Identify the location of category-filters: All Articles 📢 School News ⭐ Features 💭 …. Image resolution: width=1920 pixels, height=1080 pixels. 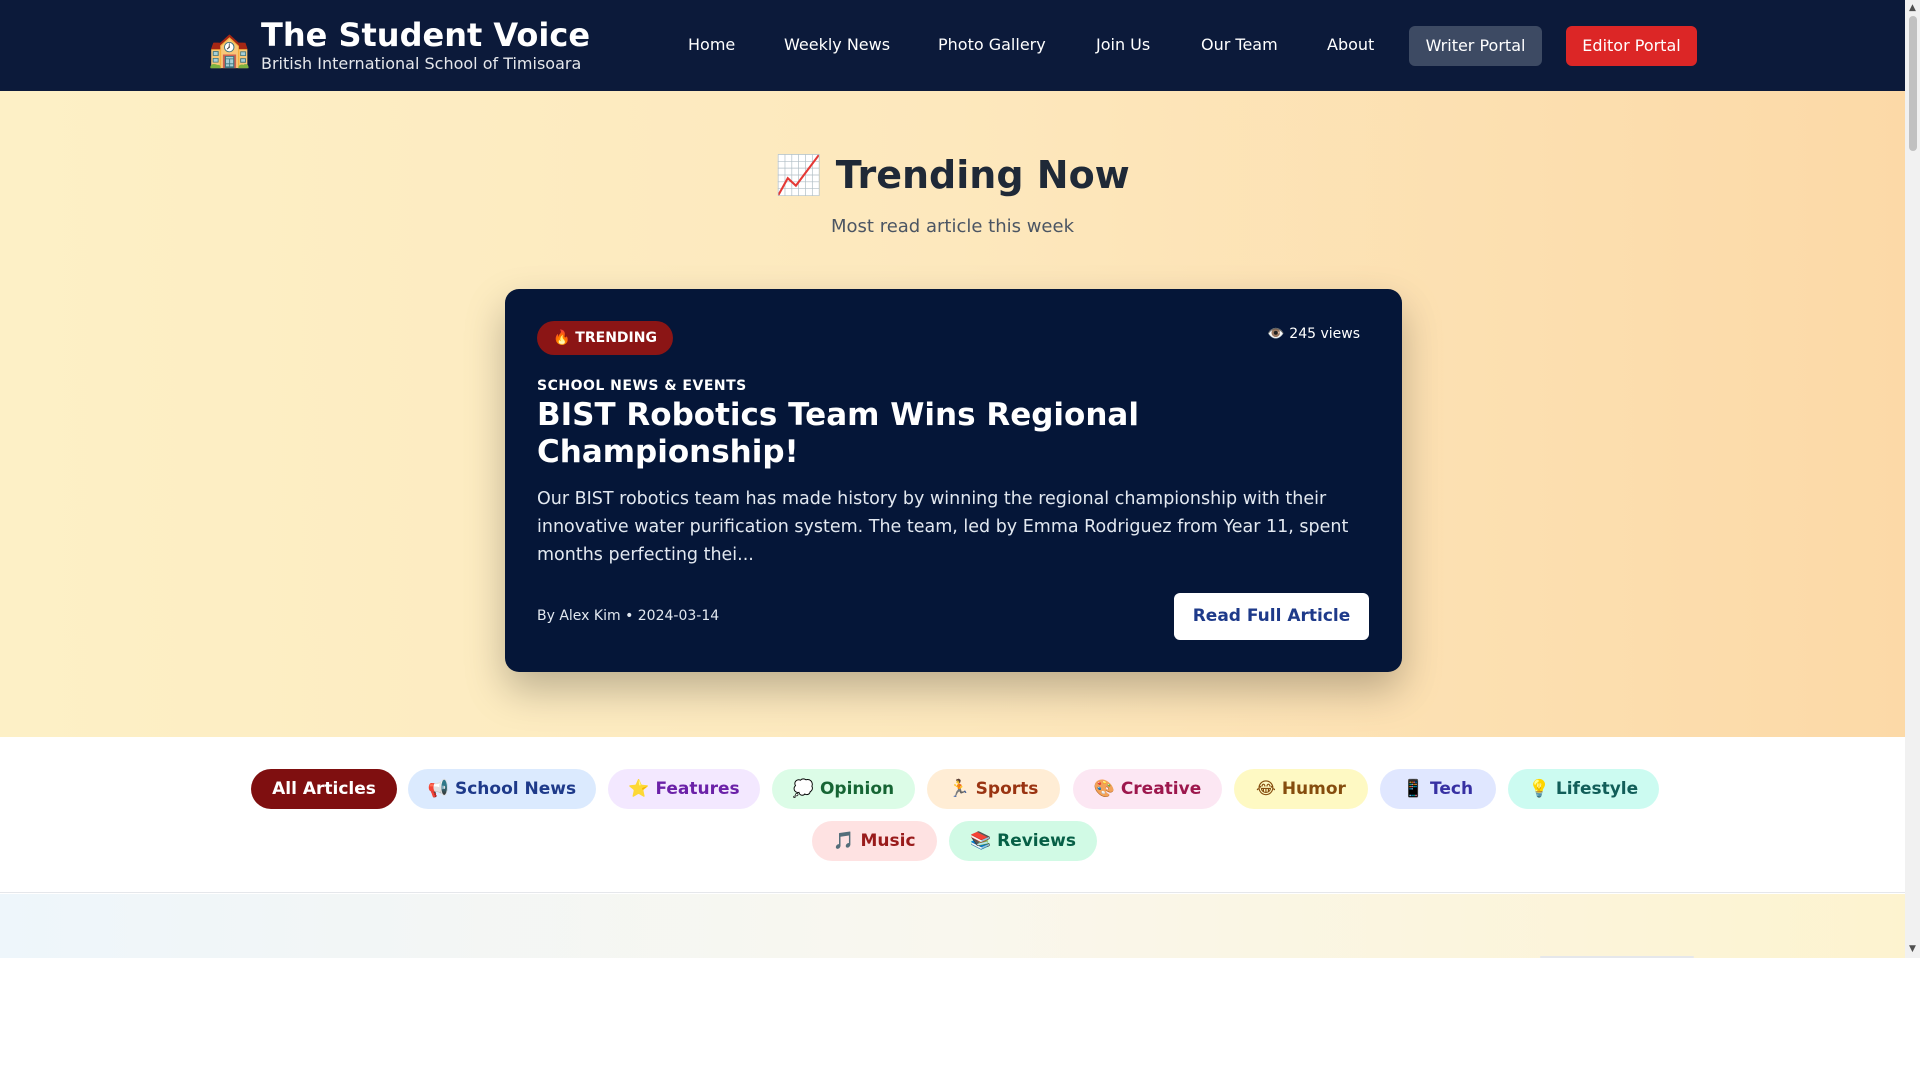
(952, 815).